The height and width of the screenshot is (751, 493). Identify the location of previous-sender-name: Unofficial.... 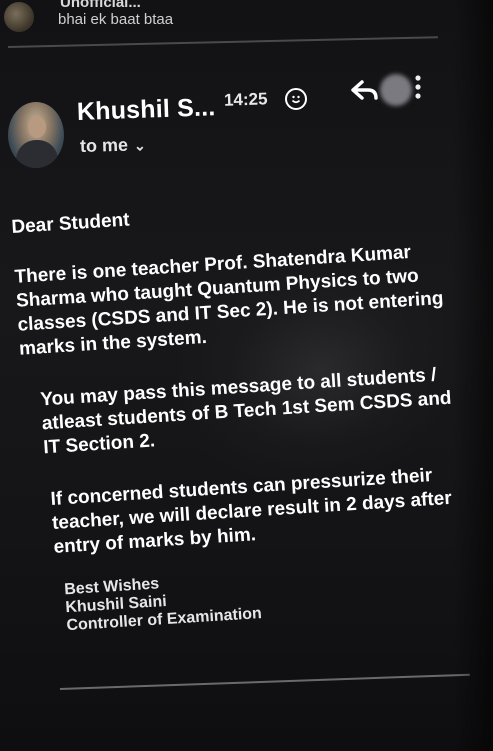
(100, 5).